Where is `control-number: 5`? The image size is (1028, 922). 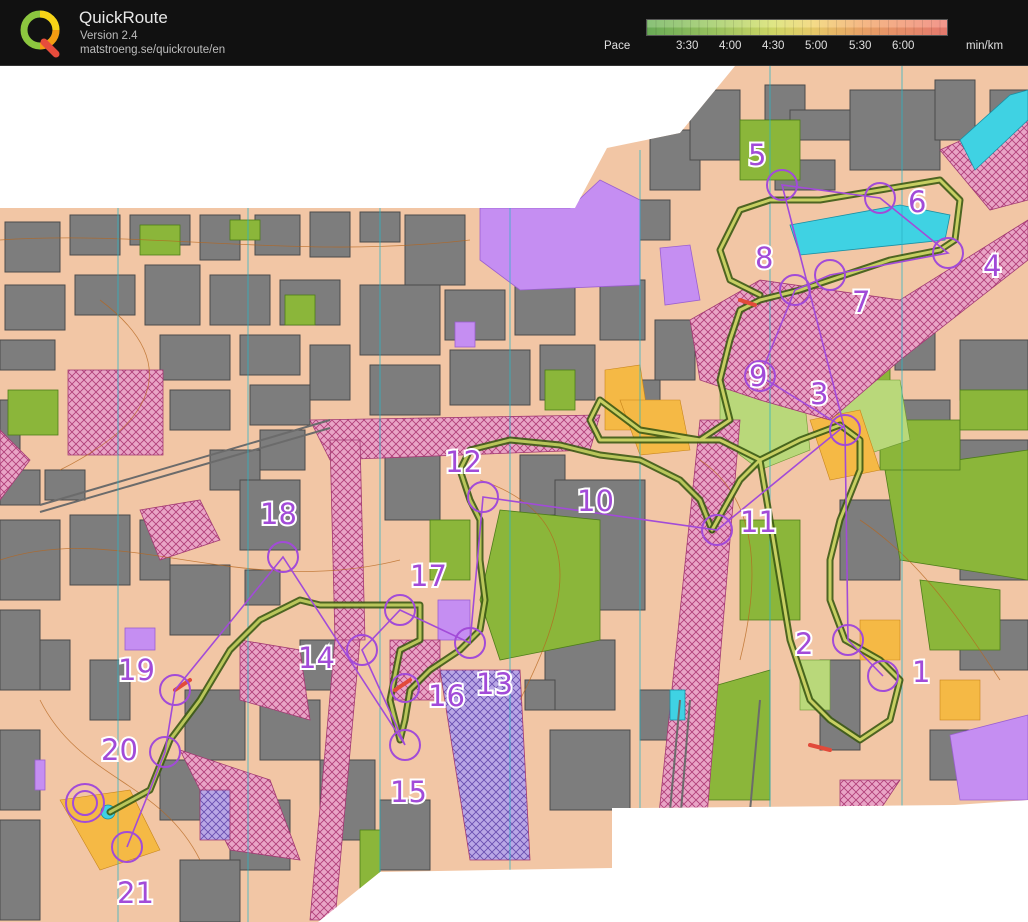 control-number: 5 is located at coordinates (757, 155).